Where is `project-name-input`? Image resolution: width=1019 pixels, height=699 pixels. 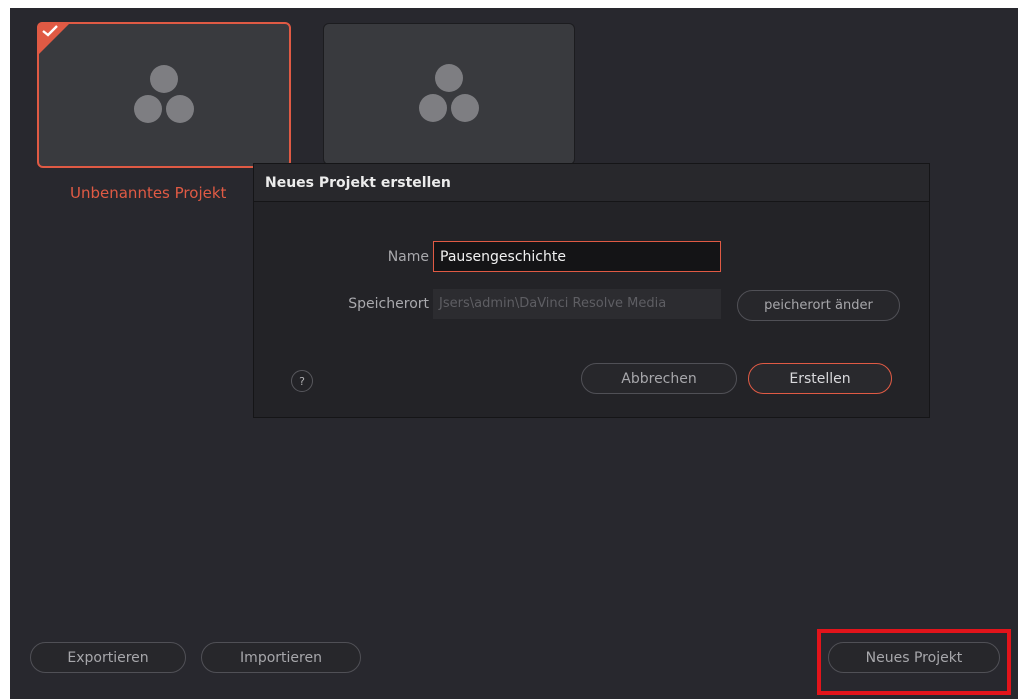
project-name-input is located at coordinates (577, 256).